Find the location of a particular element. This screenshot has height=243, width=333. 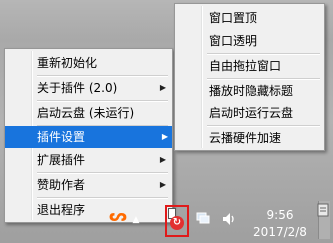

annotation-highlight-box is located at coordinates (177, 221).